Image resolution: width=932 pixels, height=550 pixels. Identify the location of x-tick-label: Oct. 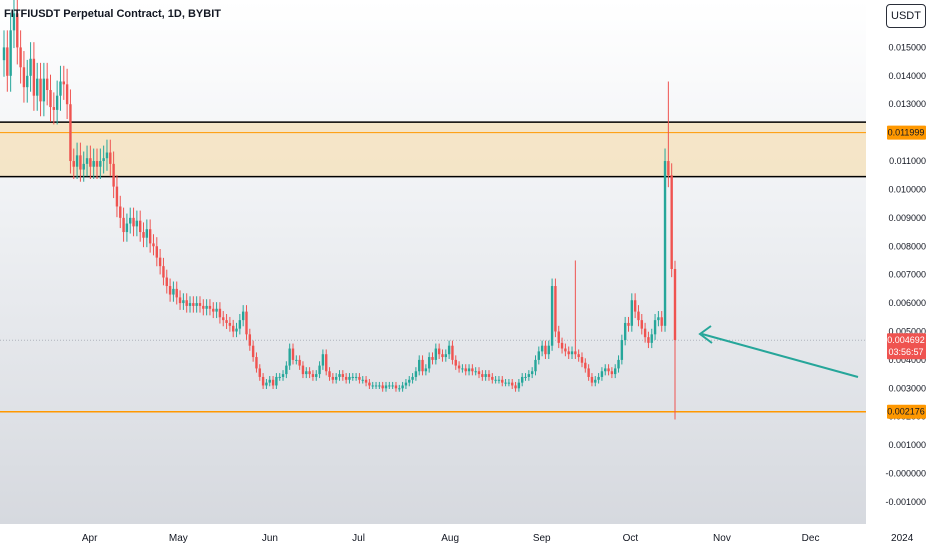
(631, 538).